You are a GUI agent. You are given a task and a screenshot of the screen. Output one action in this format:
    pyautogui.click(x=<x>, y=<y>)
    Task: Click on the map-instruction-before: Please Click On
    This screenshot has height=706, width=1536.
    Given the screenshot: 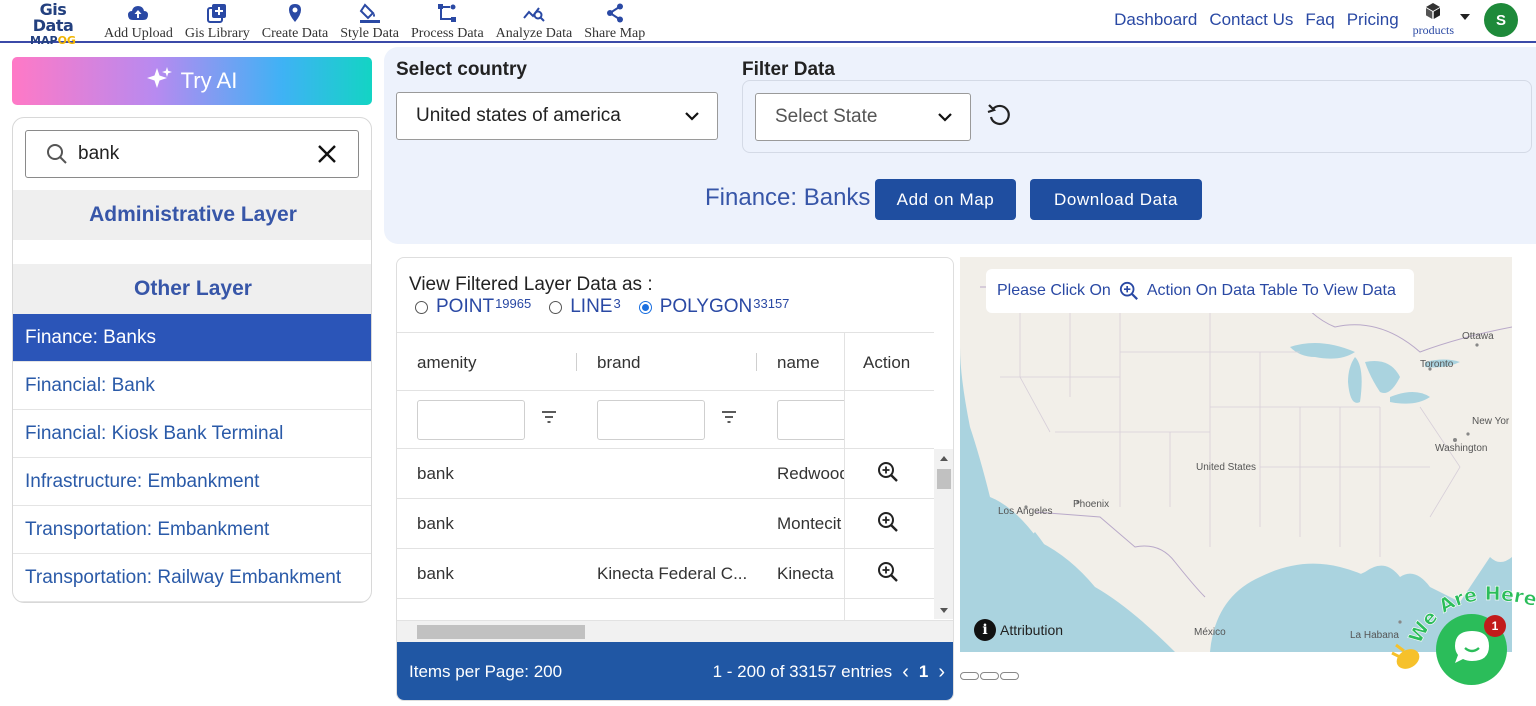 What is the action you would take?
    pyautogui.click(x=1054, y=290)
    